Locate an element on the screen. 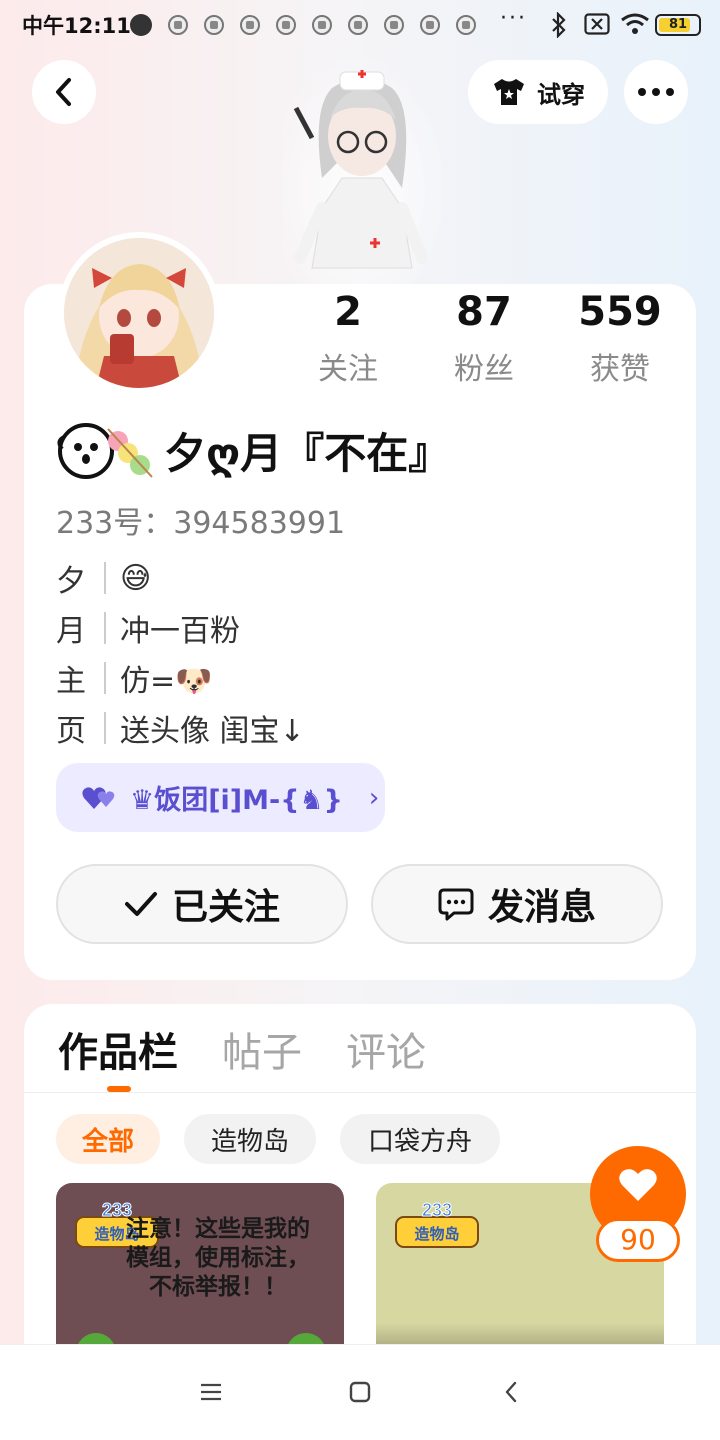  bio-key: 主 is located at coordinates (71, 681).